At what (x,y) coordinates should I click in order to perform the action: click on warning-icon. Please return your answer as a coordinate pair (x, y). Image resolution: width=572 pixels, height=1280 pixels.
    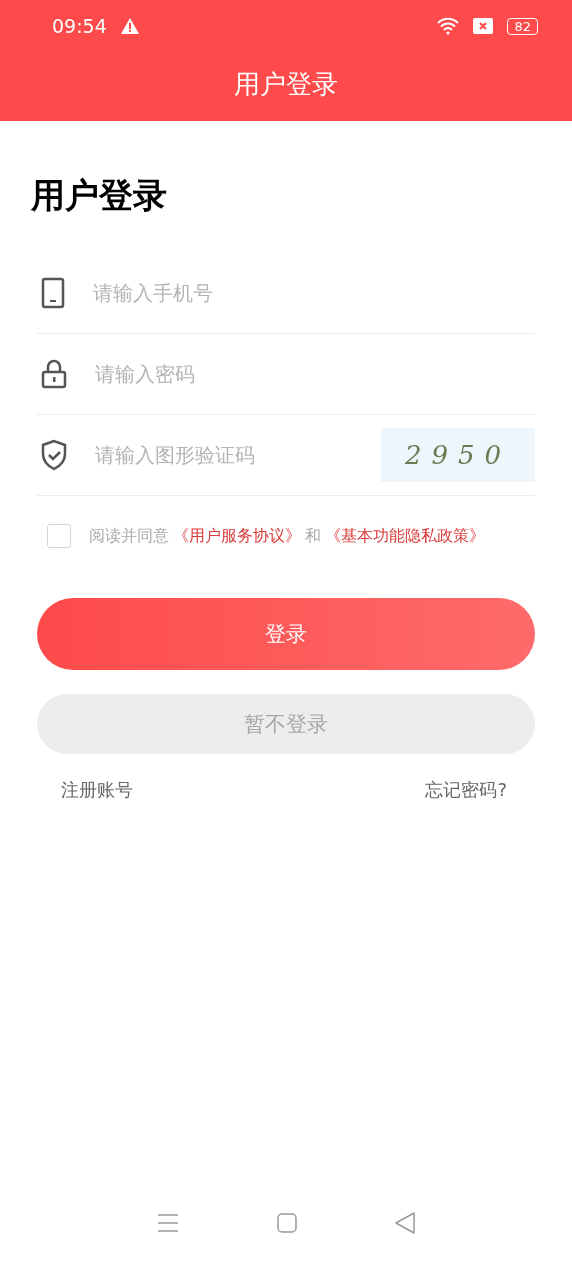
    Looking at the image, I should click on (129, 26).